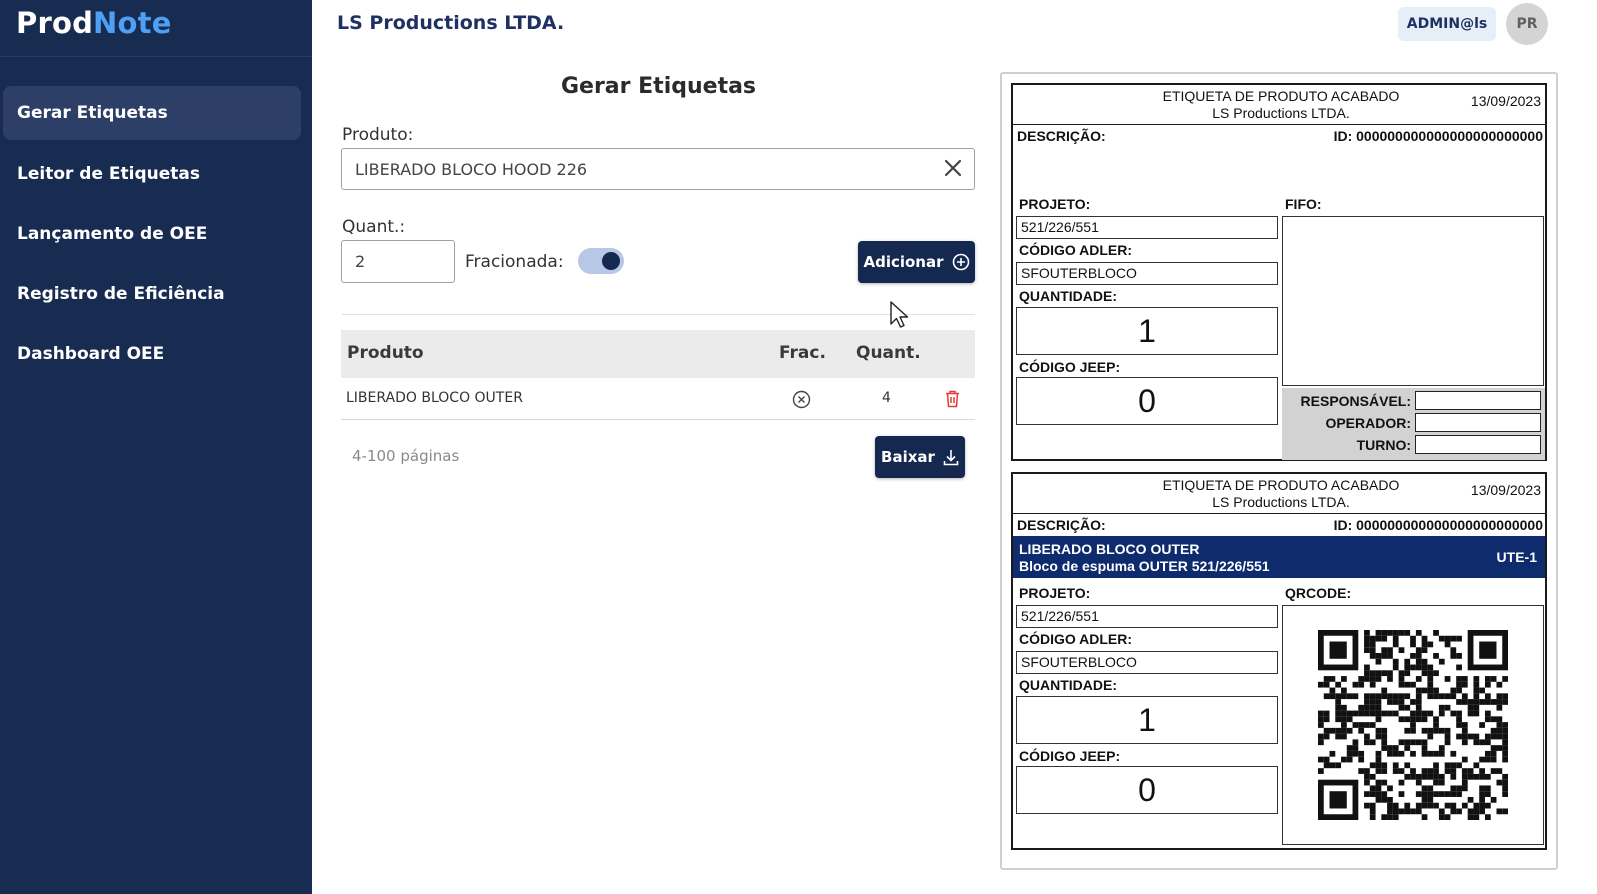 The height and width of the screenshot is (894, 1597). Describe the element at coordinates (1447, 24) in the screenshot. I see `user-badge: ADMIN@ls` at that location.